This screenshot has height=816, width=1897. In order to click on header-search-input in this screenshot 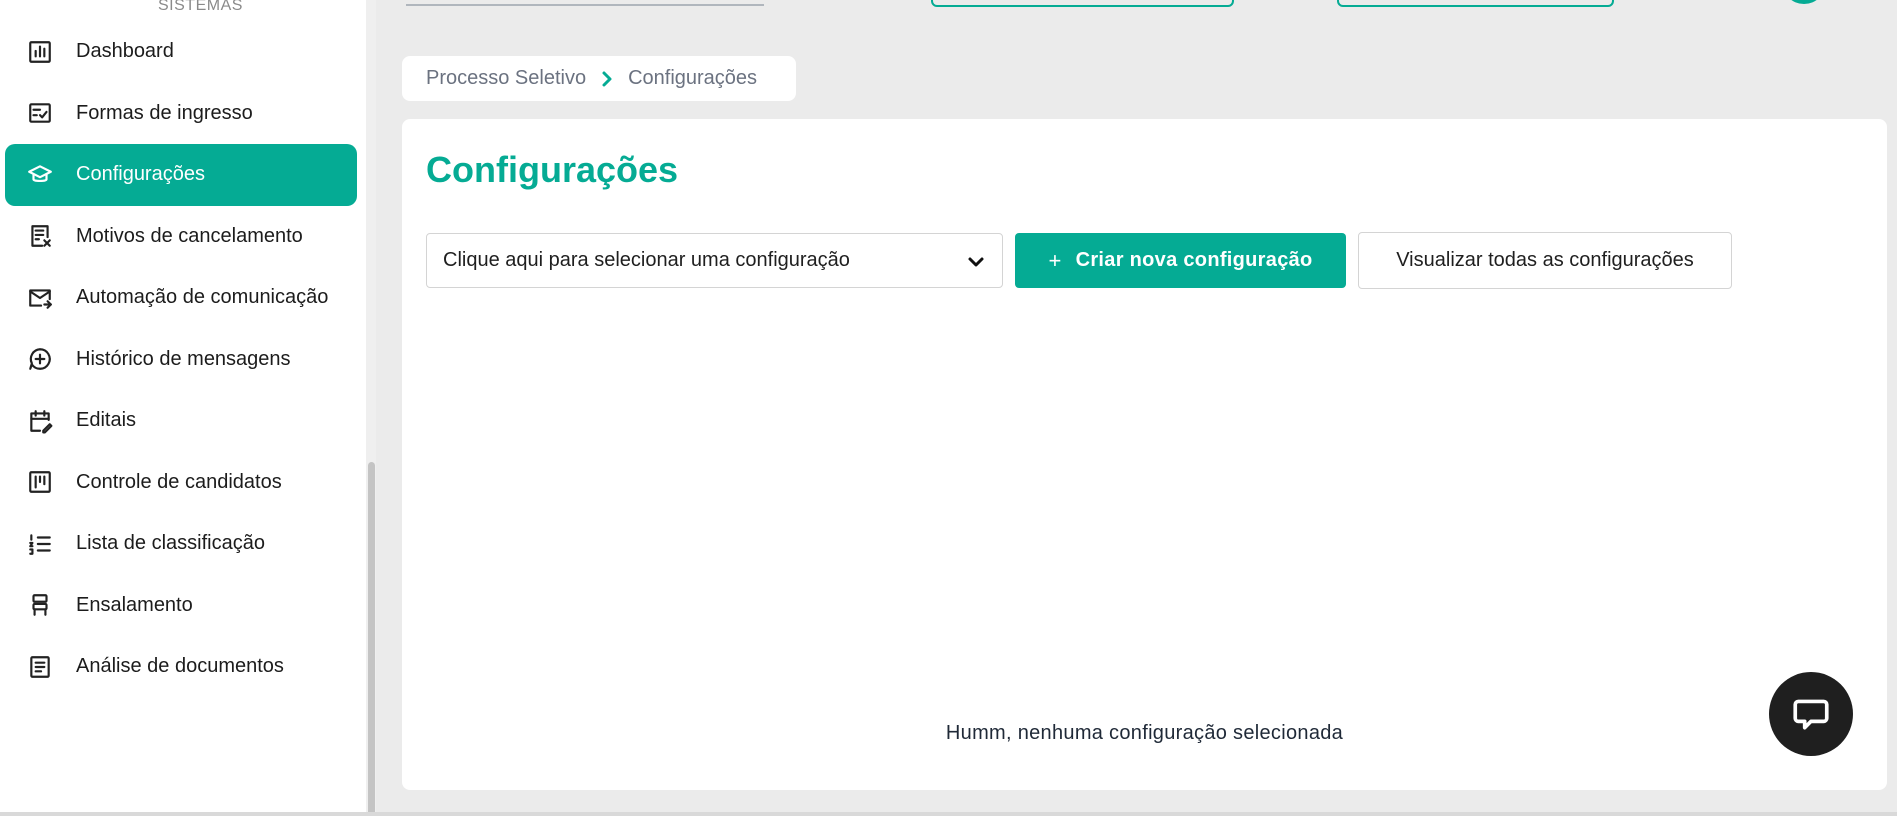, I will do `click(585, 3)`.